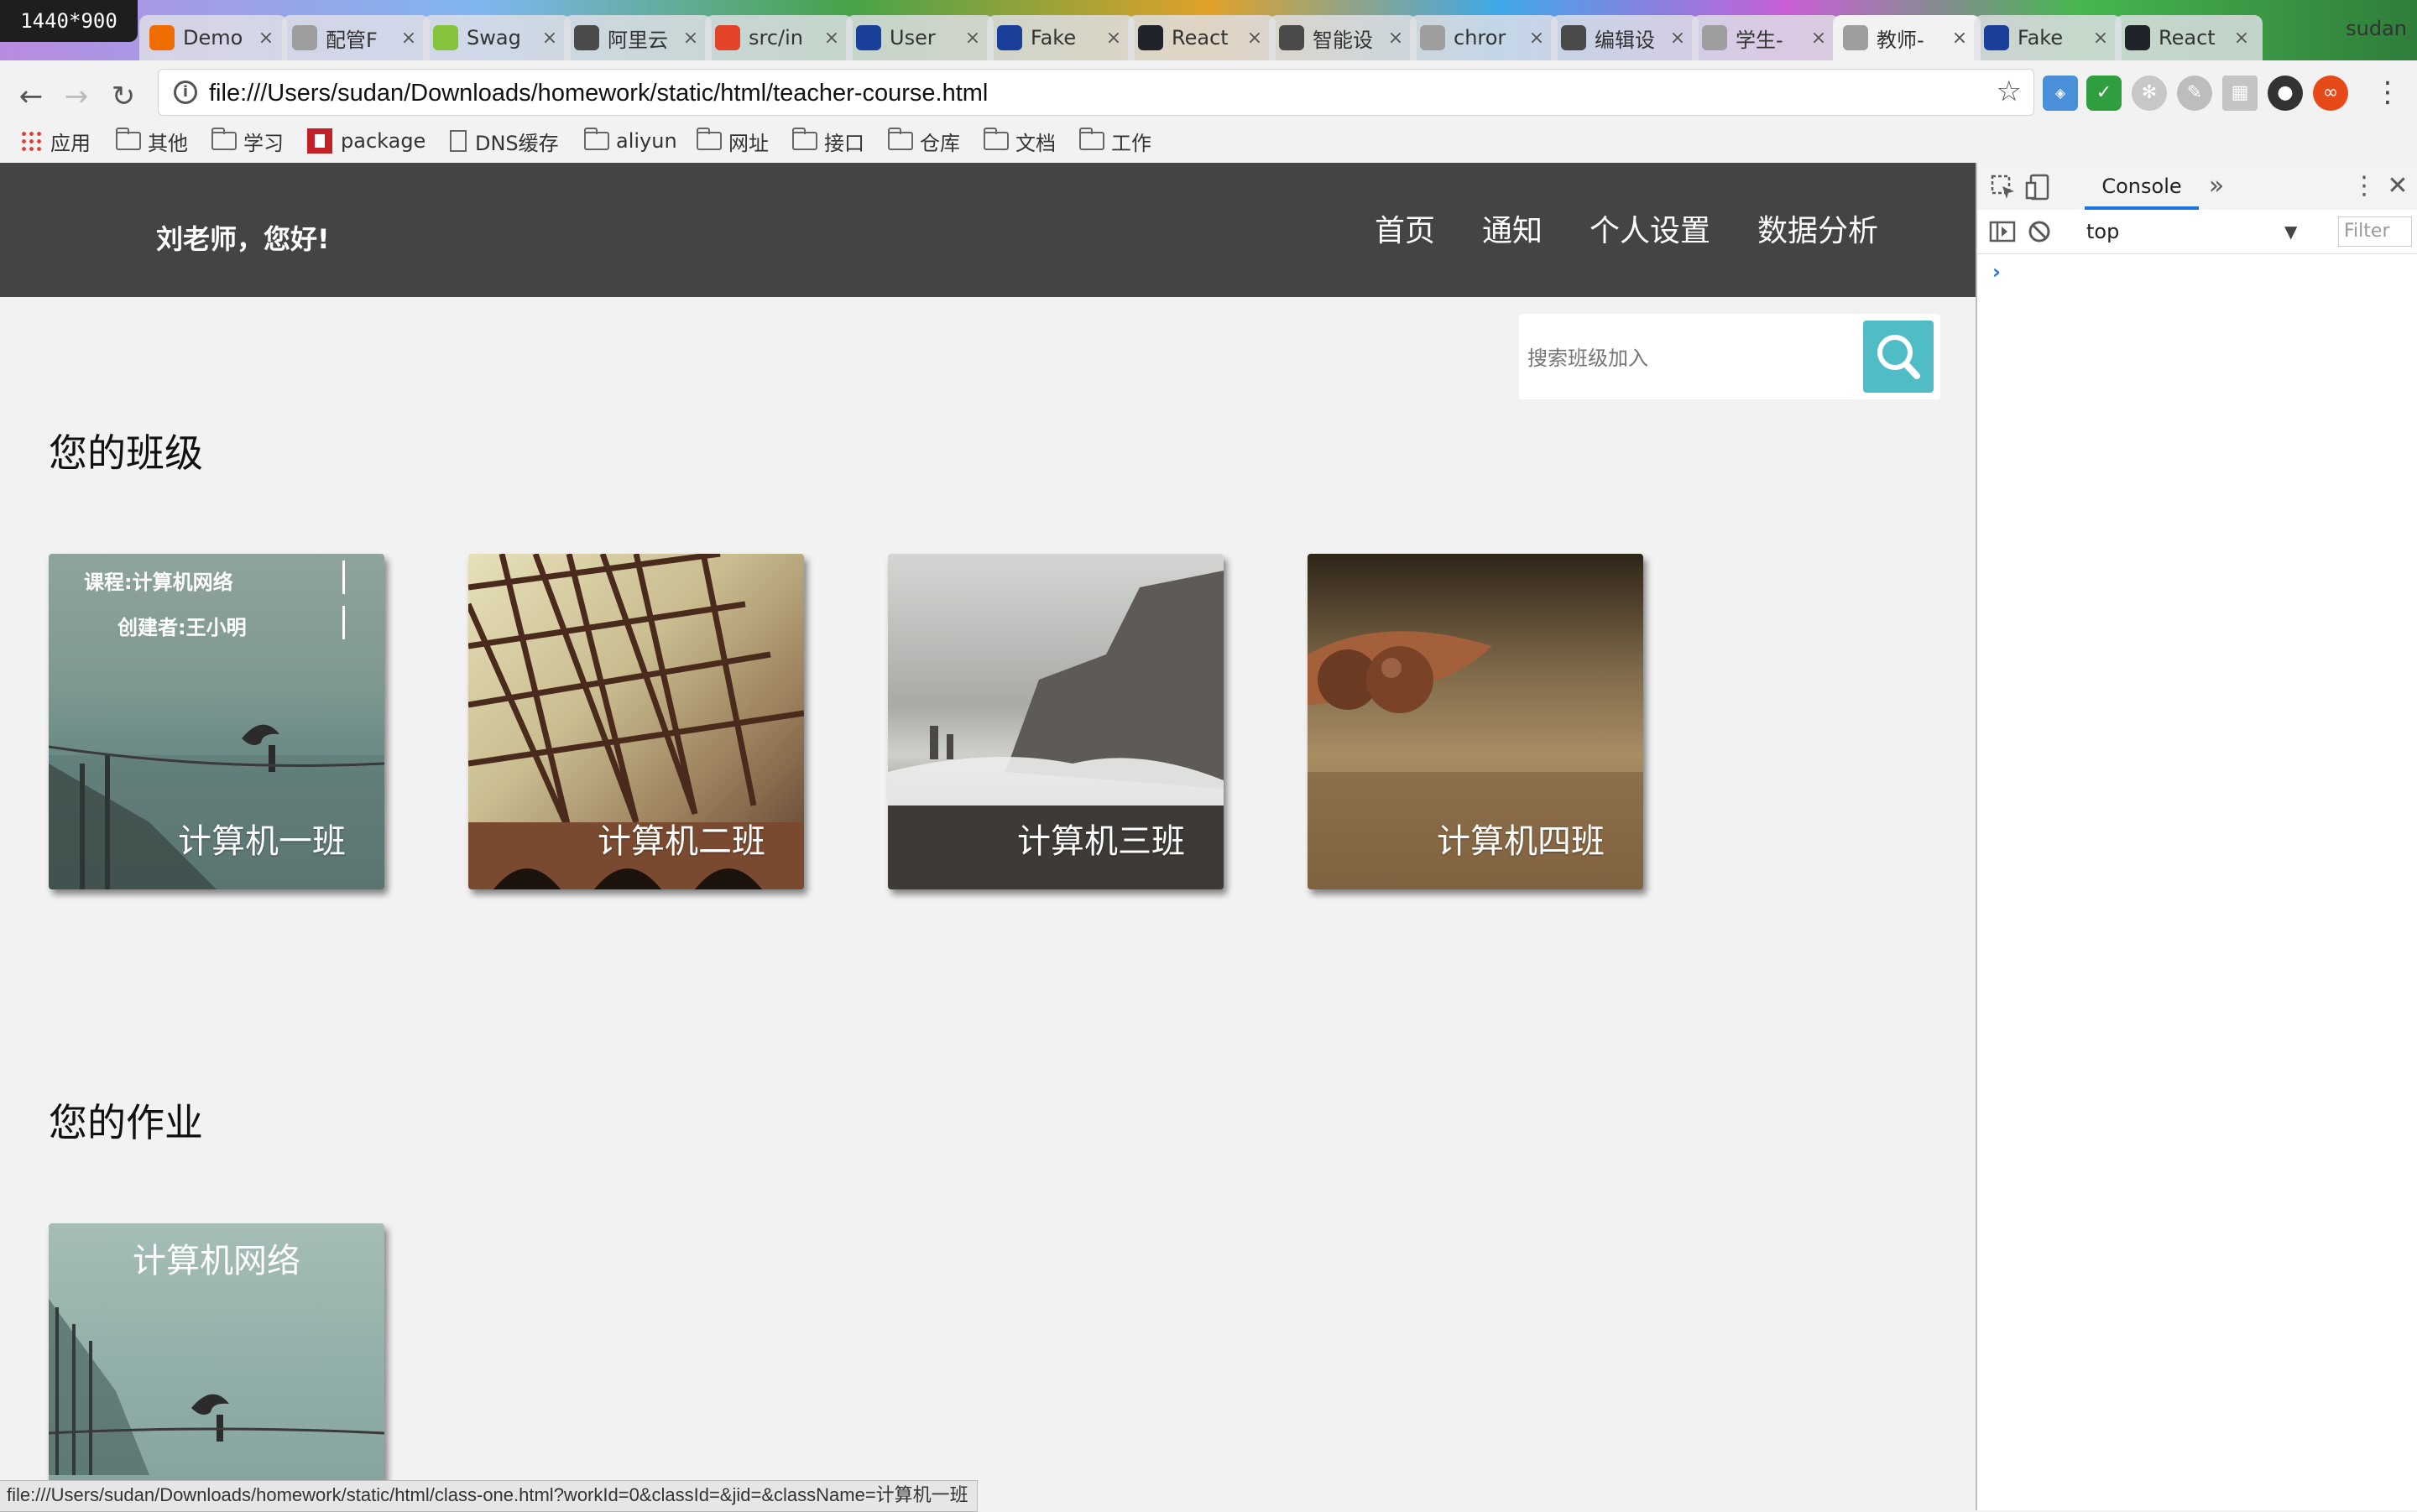 The height and width of the screenshot is (1512, 2417). I want to click on tab-title: 阿里云, so click(638, 40).